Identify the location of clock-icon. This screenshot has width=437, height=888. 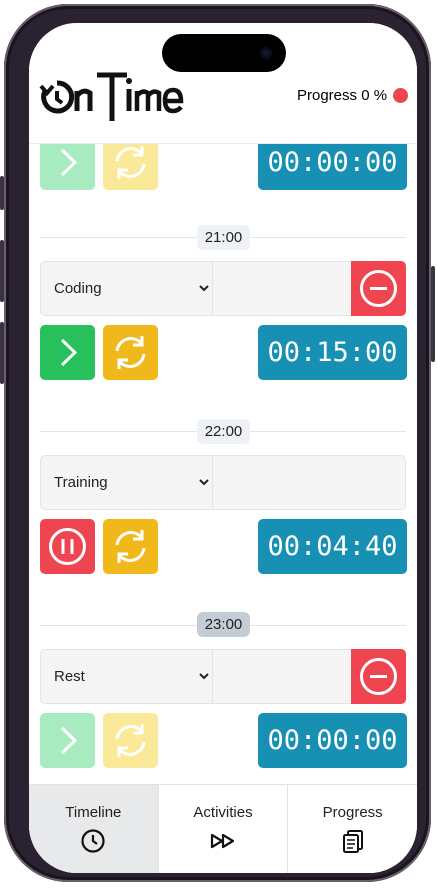
(93, 841).